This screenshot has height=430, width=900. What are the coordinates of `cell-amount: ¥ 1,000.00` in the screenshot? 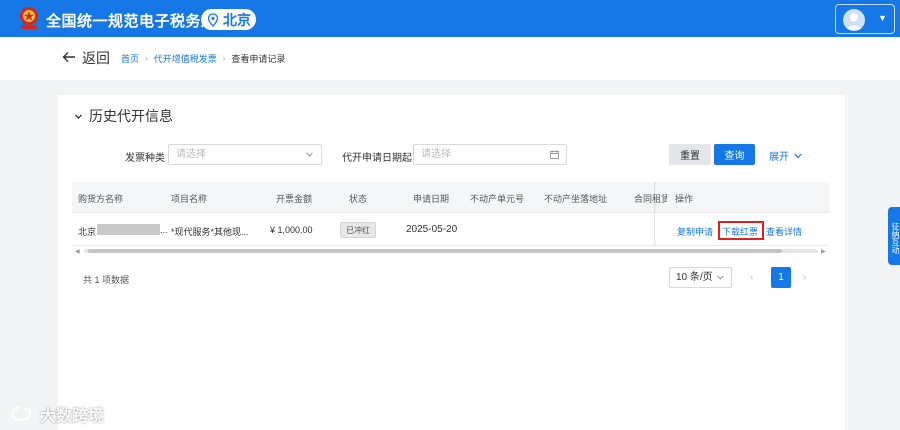 It's located at (291, 230).